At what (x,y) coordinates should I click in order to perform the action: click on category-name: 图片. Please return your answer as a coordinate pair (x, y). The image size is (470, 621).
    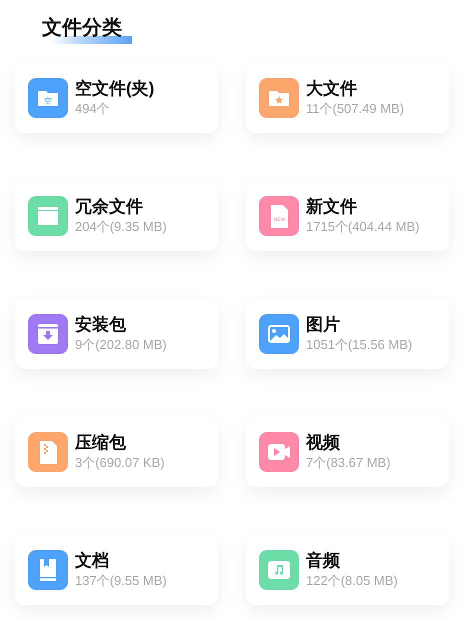
    Looking at the image, I should click on (323, 325).